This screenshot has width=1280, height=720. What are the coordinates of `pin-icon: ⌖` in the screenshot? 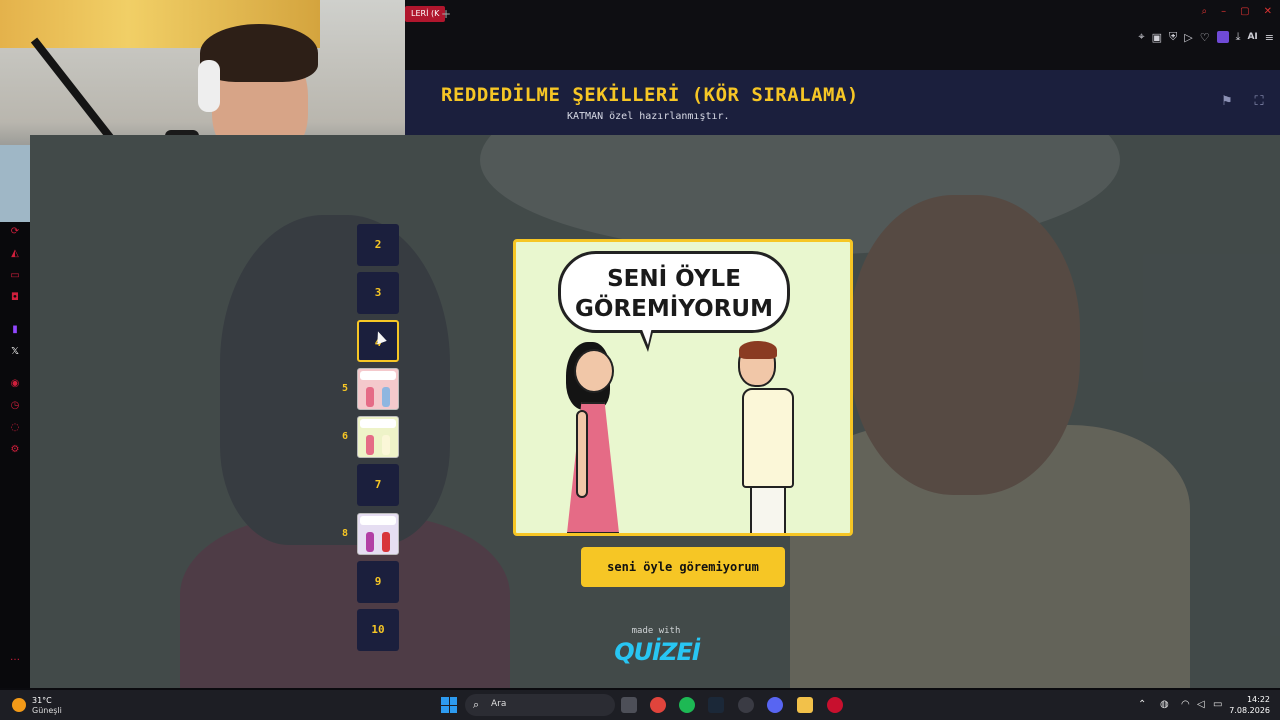 It's located at (1141, 37).